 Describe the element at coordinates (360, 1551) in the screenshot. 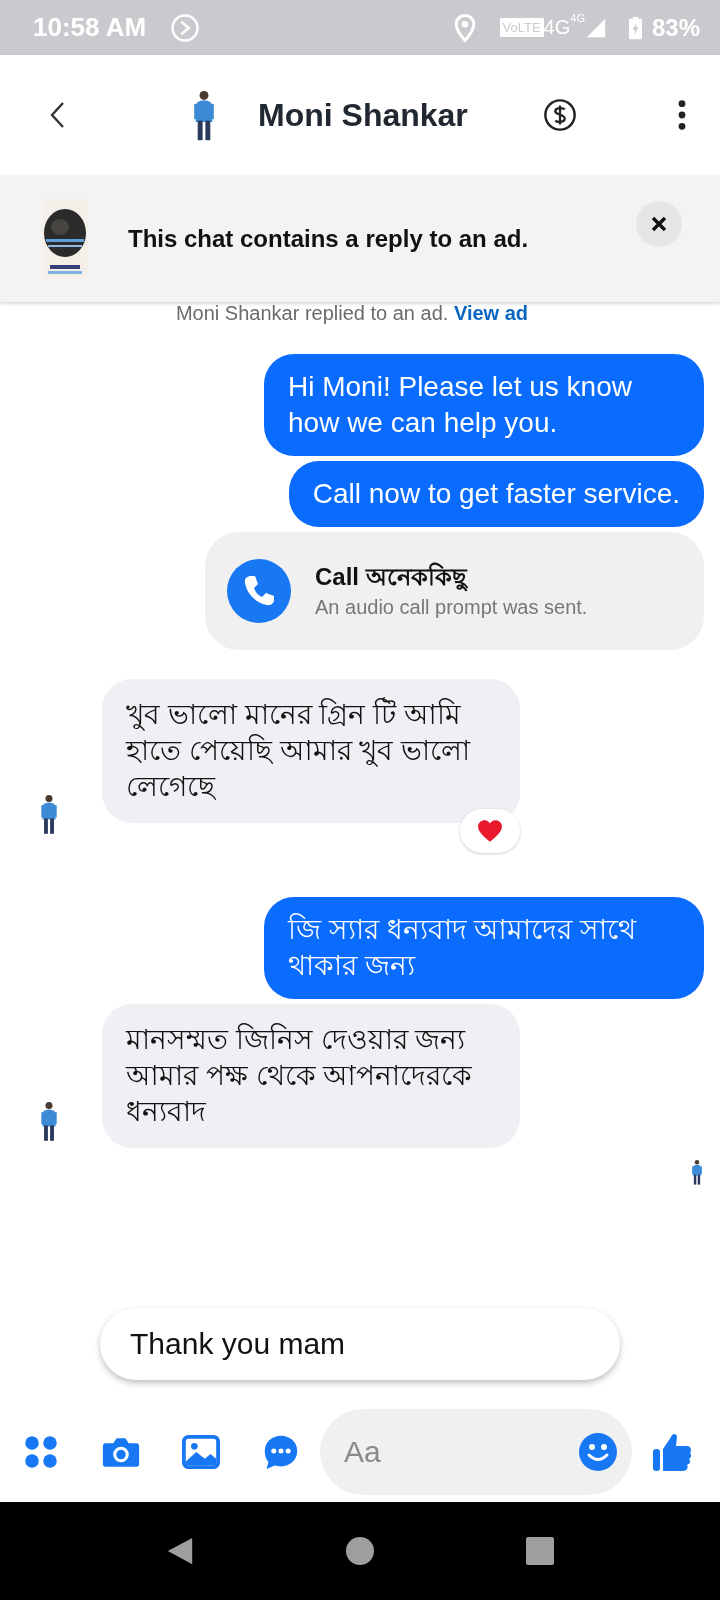

I see `home-nav-icon` at that location.